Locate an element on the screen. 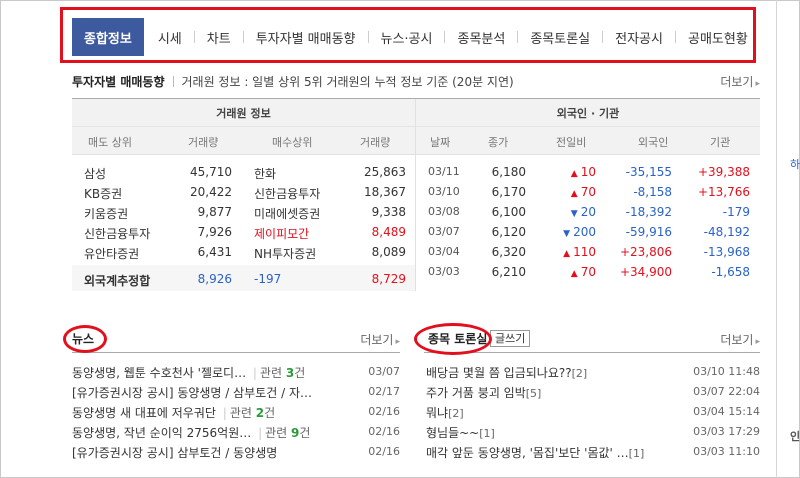  board-post: 매각 앞둔 동양생명, '몸집'보단 '몸값' …[1] 03/03 11:10 is located at coordinates (593, 452).